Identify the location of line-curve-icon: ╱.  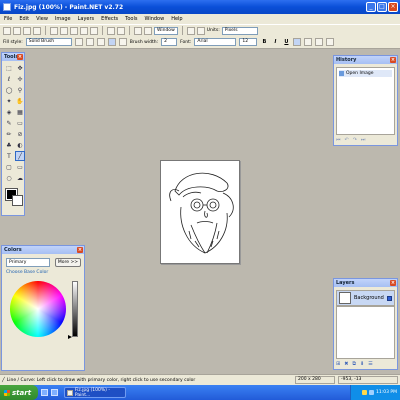
(20, 156).